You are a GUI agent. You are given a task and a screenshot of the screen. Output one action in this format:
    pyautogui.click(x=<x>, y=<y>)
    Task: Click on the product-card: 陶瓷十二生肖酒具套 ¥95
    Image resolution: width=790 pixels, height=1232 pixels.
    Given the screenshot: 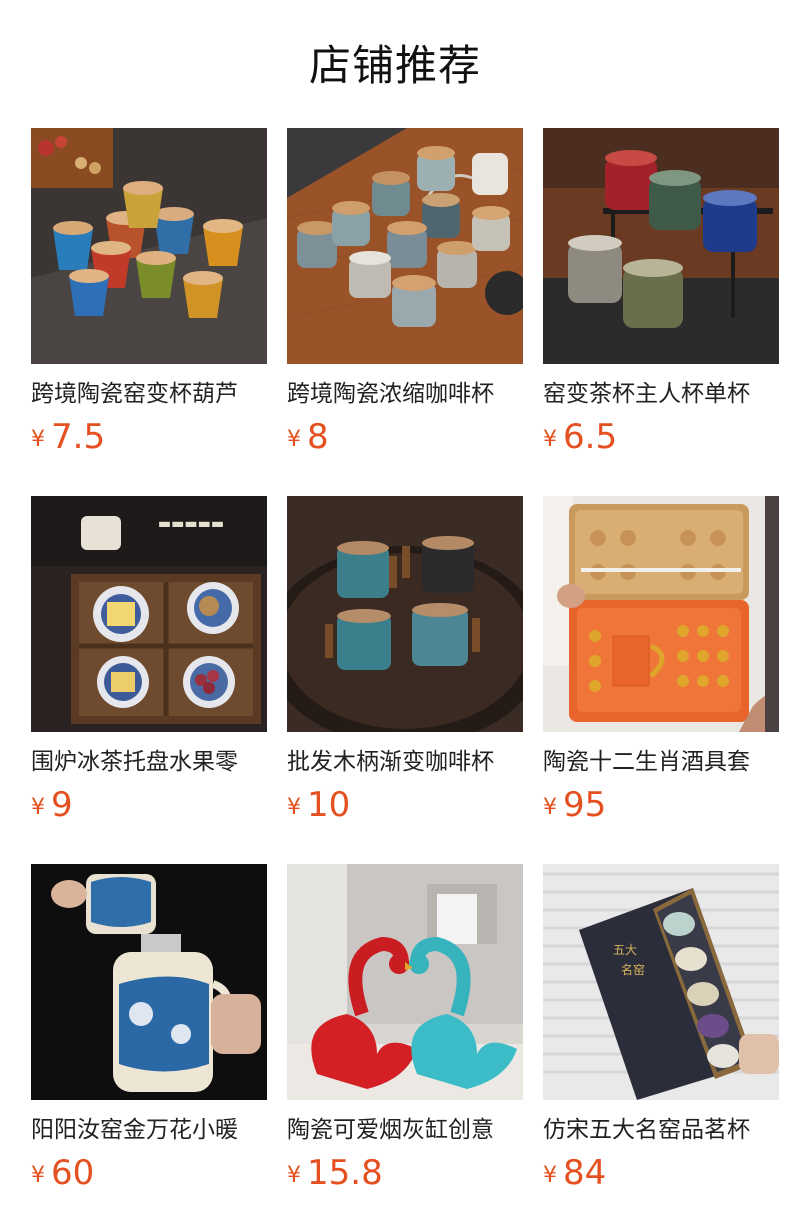 What is the action you would take?
    pyautogui.click(x=661, y=671)
    